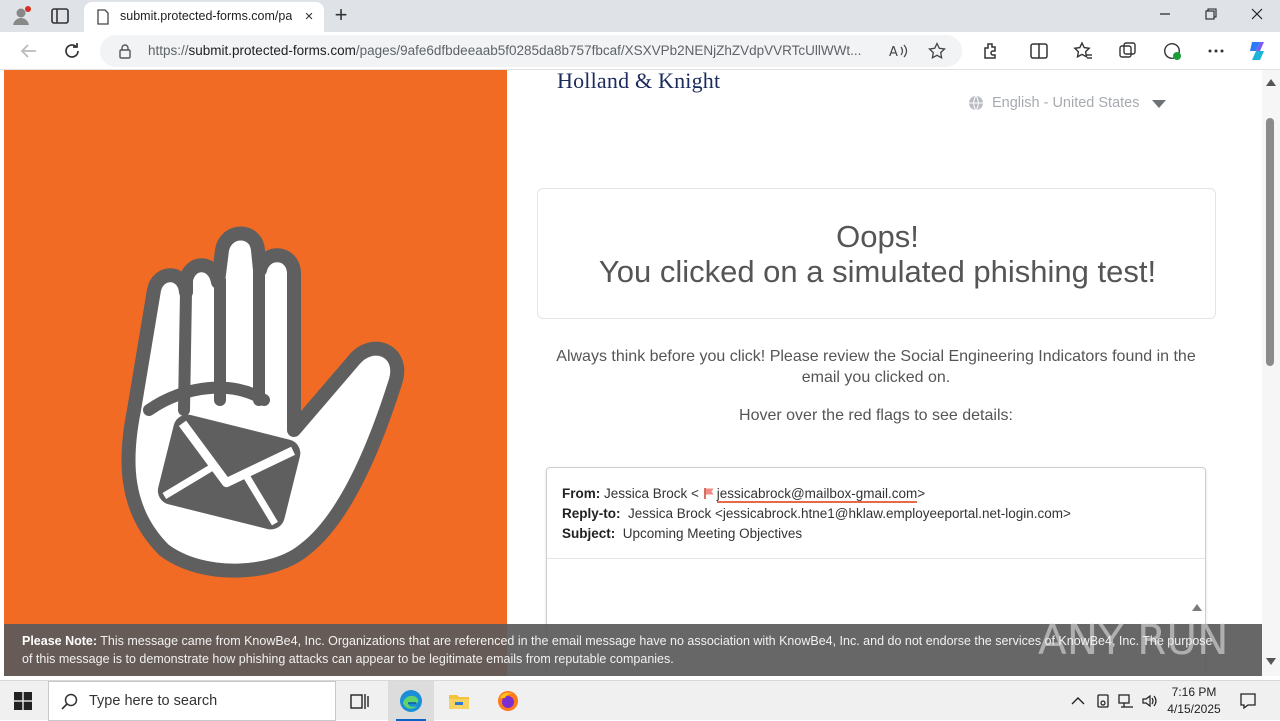  Describe the element at coordinates (60, 16) in the screenshot. I see `tab-actions-icon` at that location.